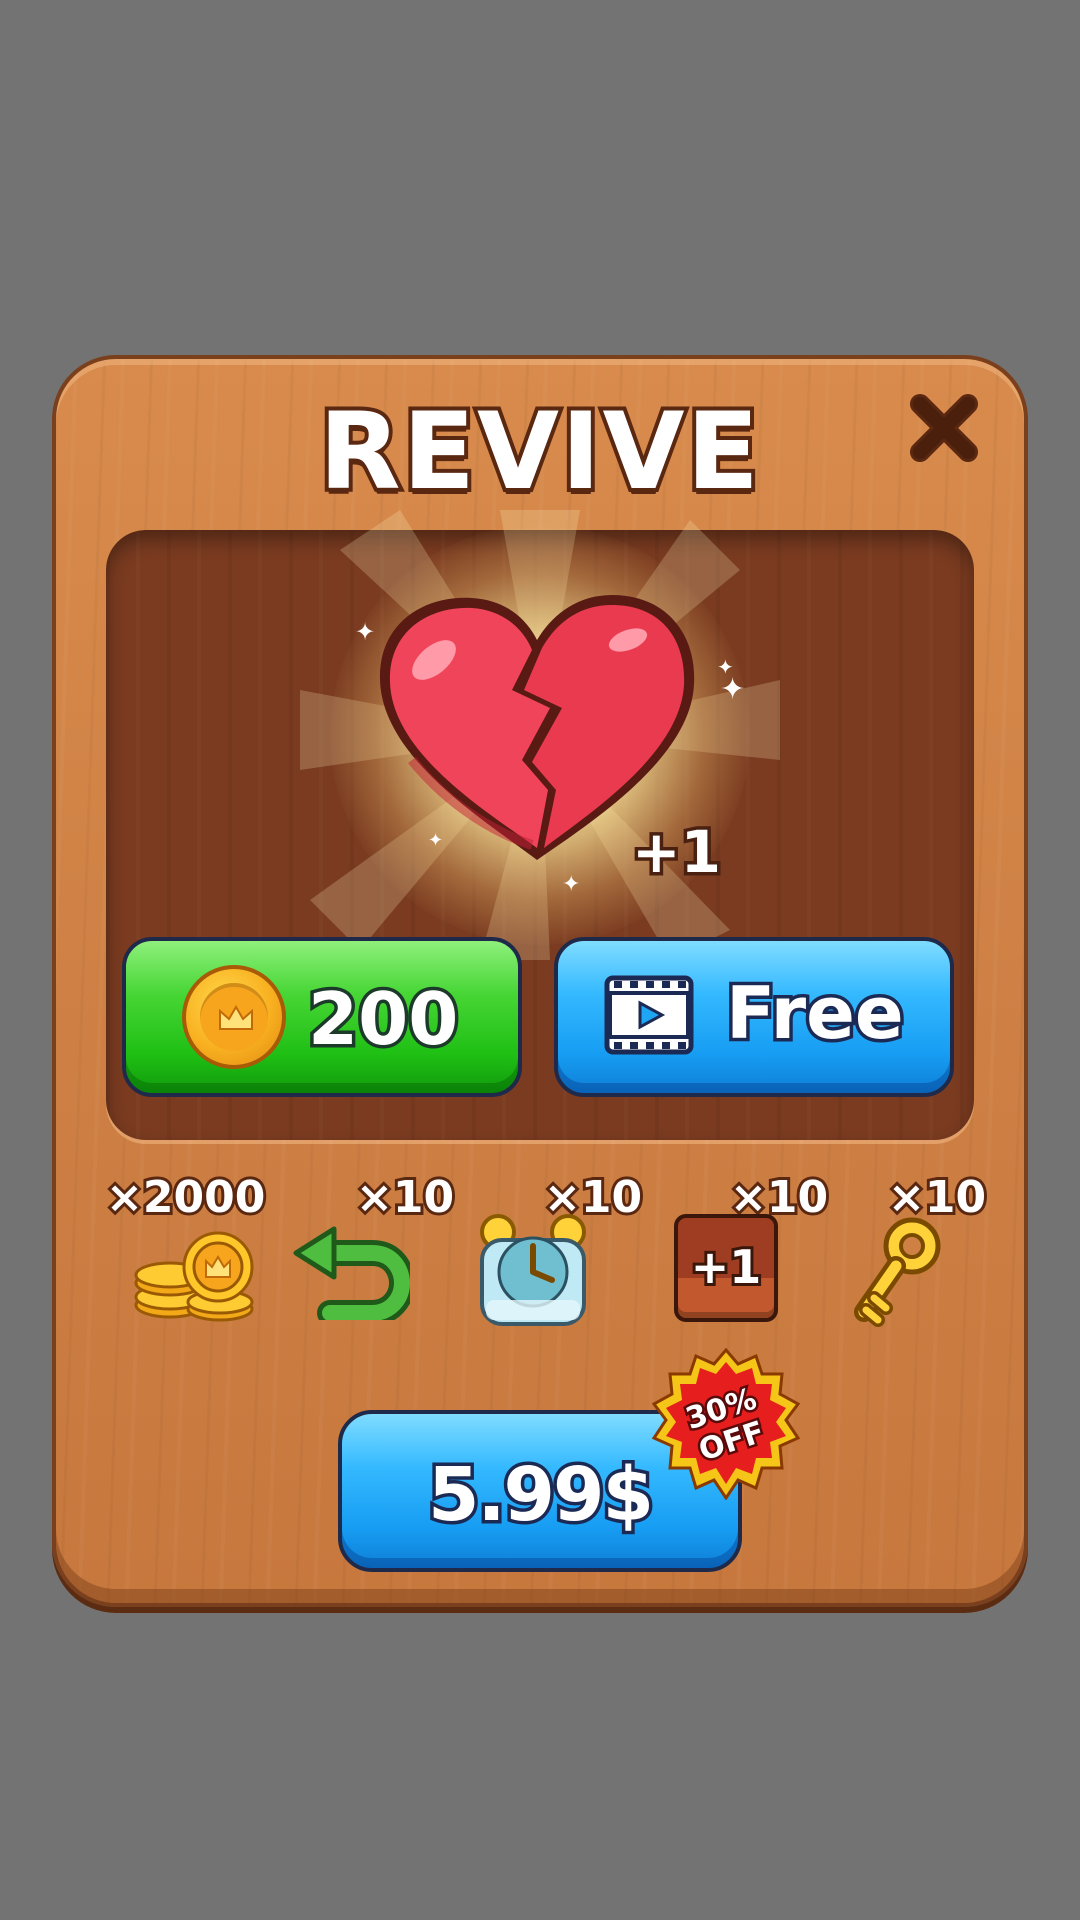 Image resolution: width=1080 pixels, height=1920 pixels. I want to click on key-icon, so click(897, 1272).